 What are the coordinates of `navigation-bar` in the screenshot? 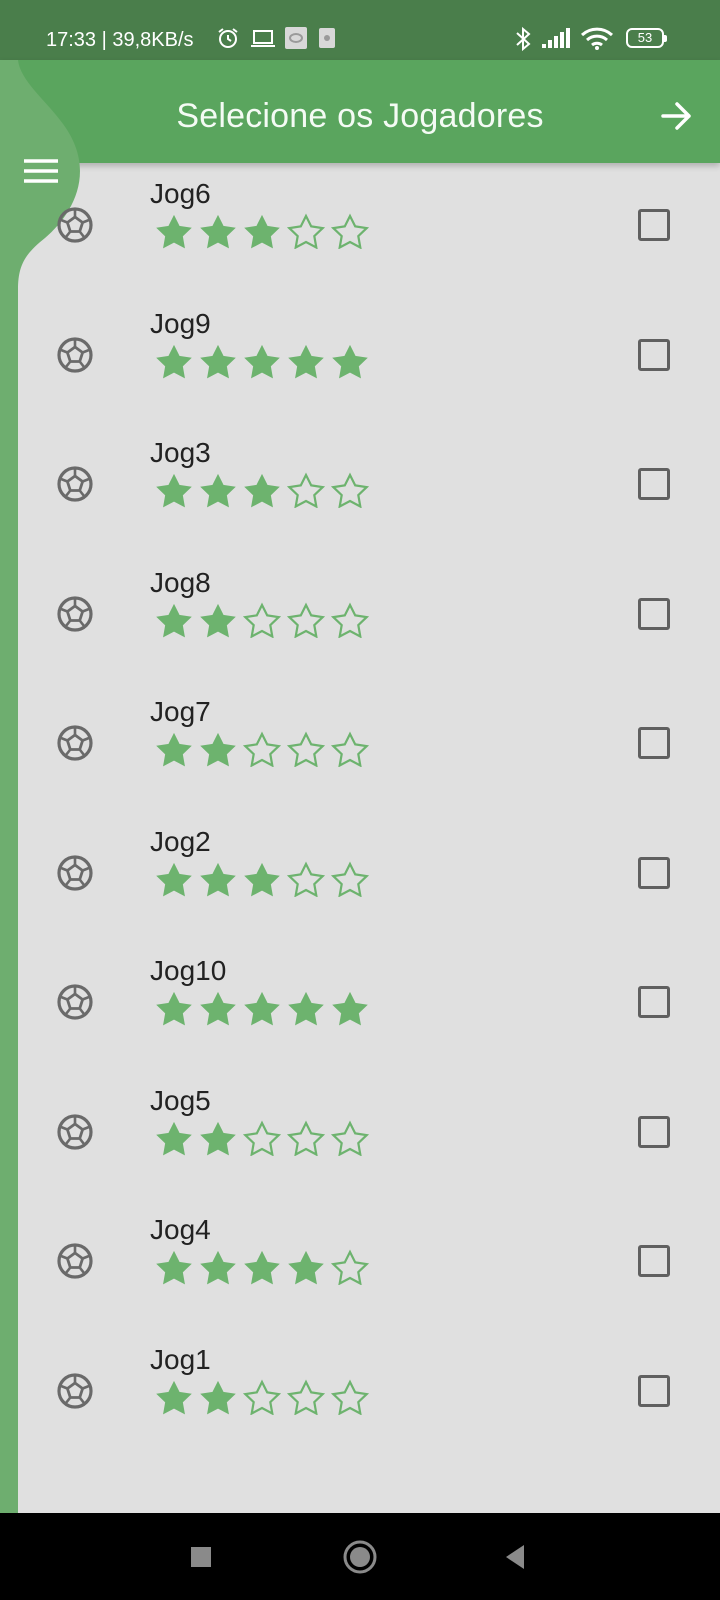 It's located at (360, 1556).